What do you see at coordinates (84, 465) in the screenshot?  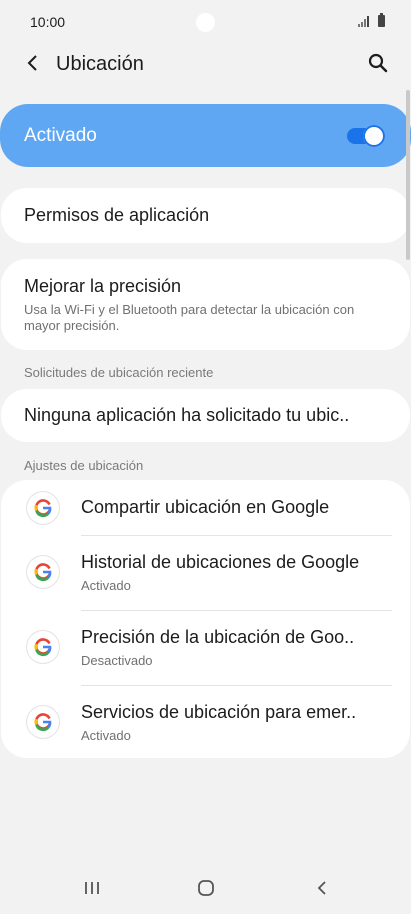 I see `location-settings-header: Ajustes de ubicación` at bounding box center [84, 465].